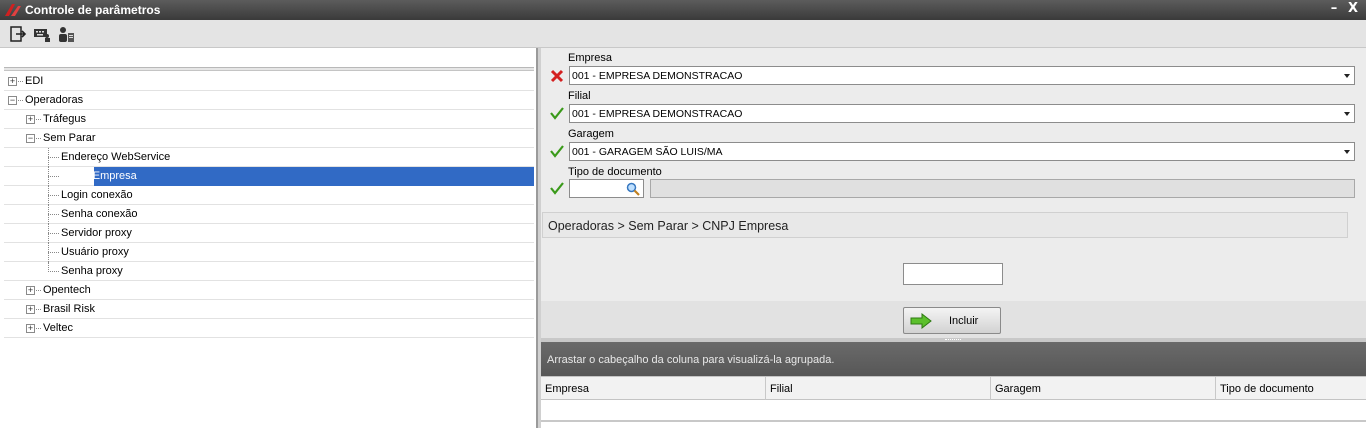 This screenshot has height=428, width=1366. I want to click on tree-header, so click(269, 69).